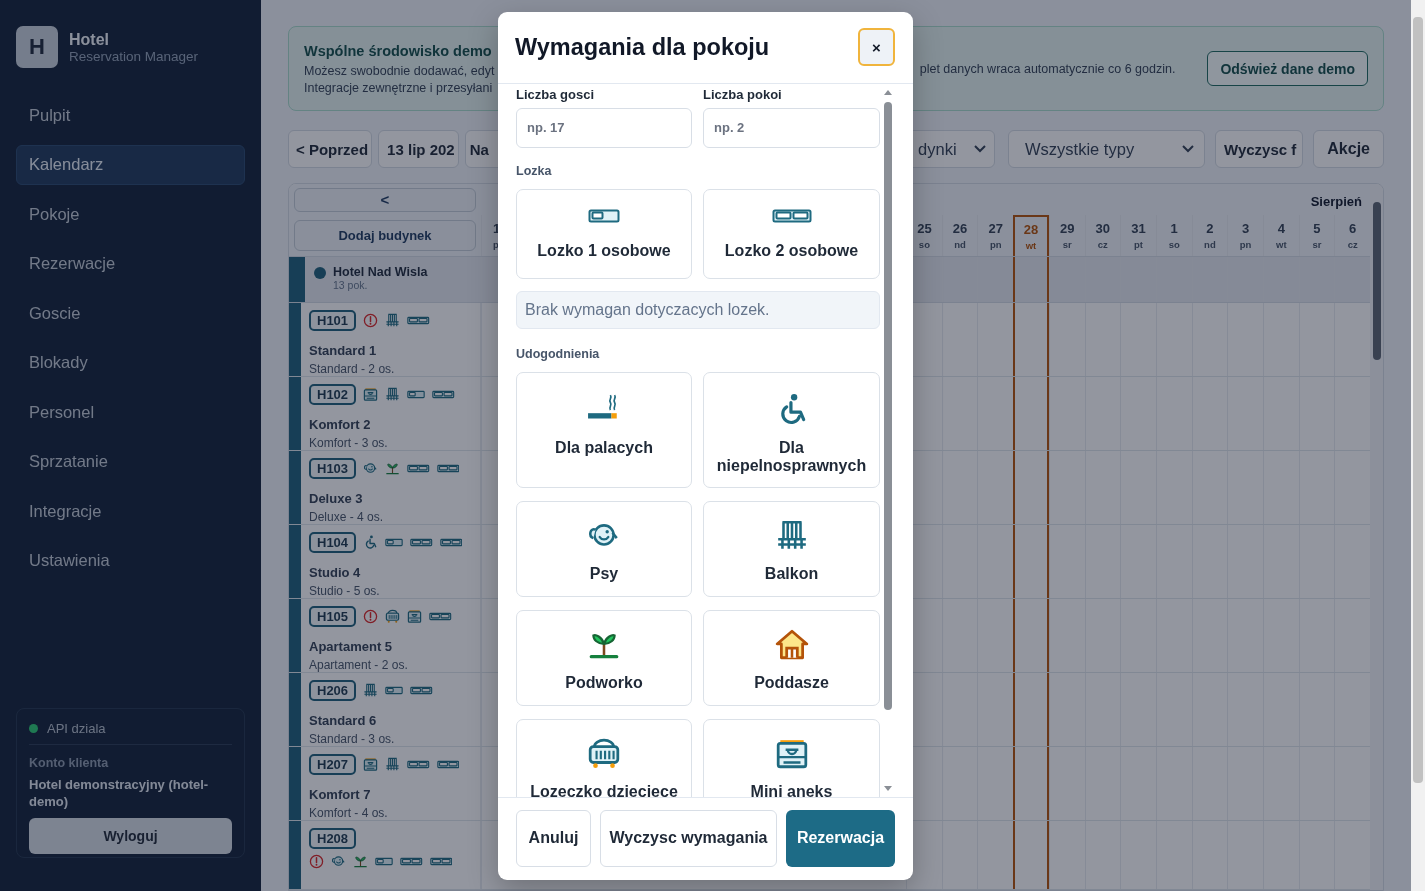 This screenshot has height=891, width=1425. I want to click on nav-item: Sprzatanie, so click(130, 461).